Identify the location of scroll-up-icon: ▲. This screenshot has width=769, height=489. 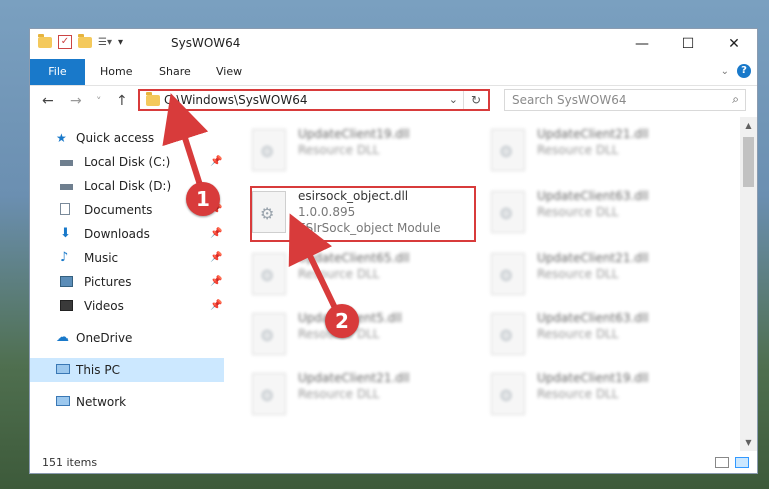
(748, 125).